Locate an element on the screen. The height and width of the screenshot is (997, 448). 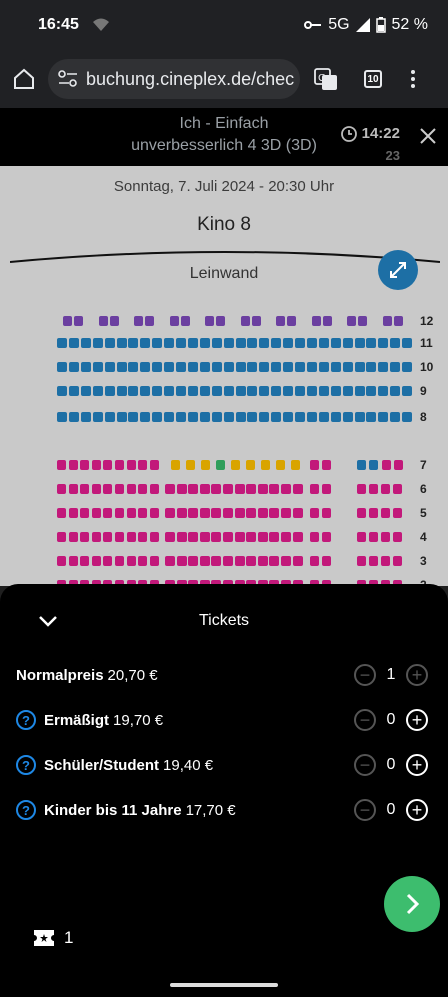
tab-switcher-button: 10 is located at coordinates (373, 79).